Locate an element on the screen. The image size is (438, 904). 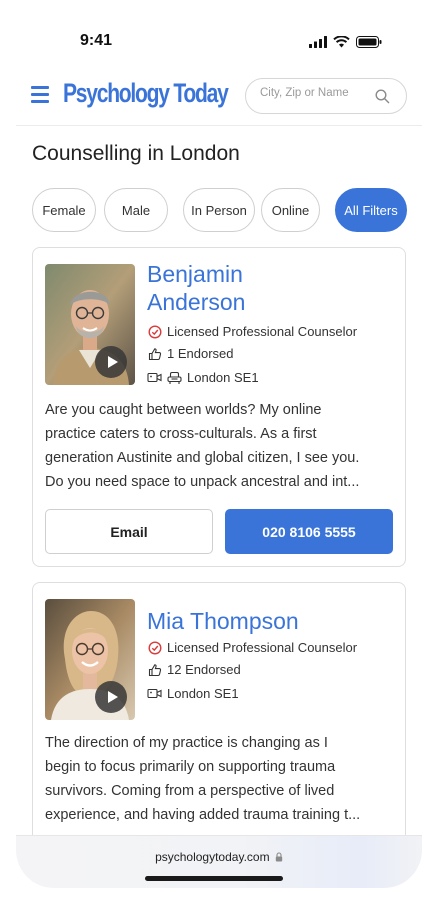
signal-icon is located at coordinates (318, 42).